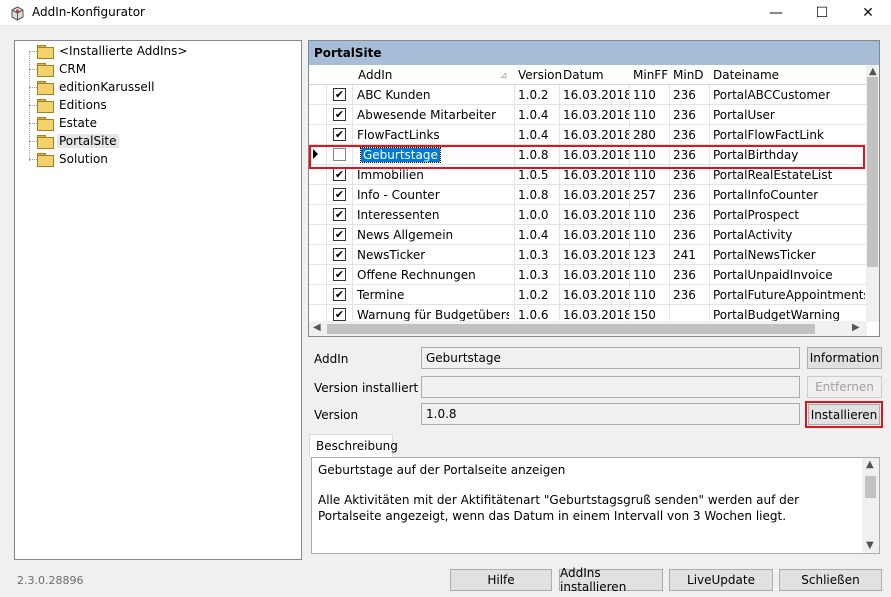 This screenshot has height=597, width=891. I want to click on column-header-addin: AddIn, so click(375, 75).